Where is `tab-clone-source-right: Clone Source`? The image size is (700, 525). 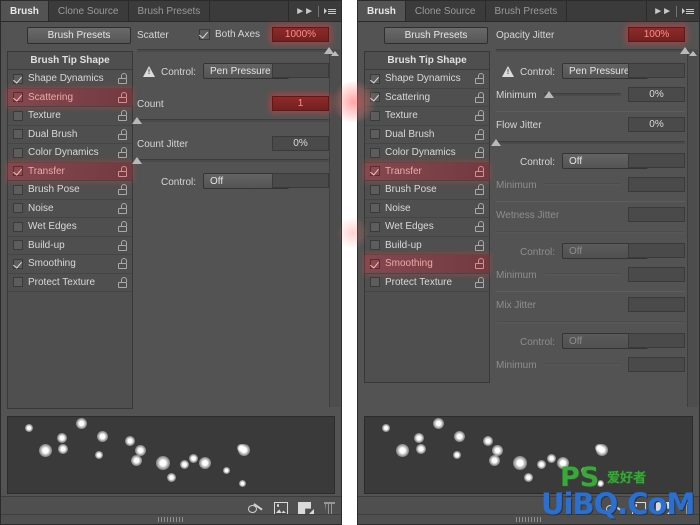 tab-clone-source-right: Clone Source is located at coordinates (445, 11).